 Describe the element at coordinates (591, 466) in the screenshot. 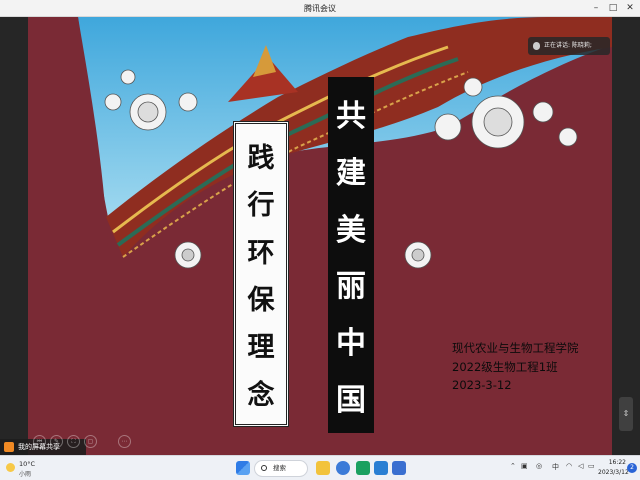

I see `battery-icon: ▭` at that location.